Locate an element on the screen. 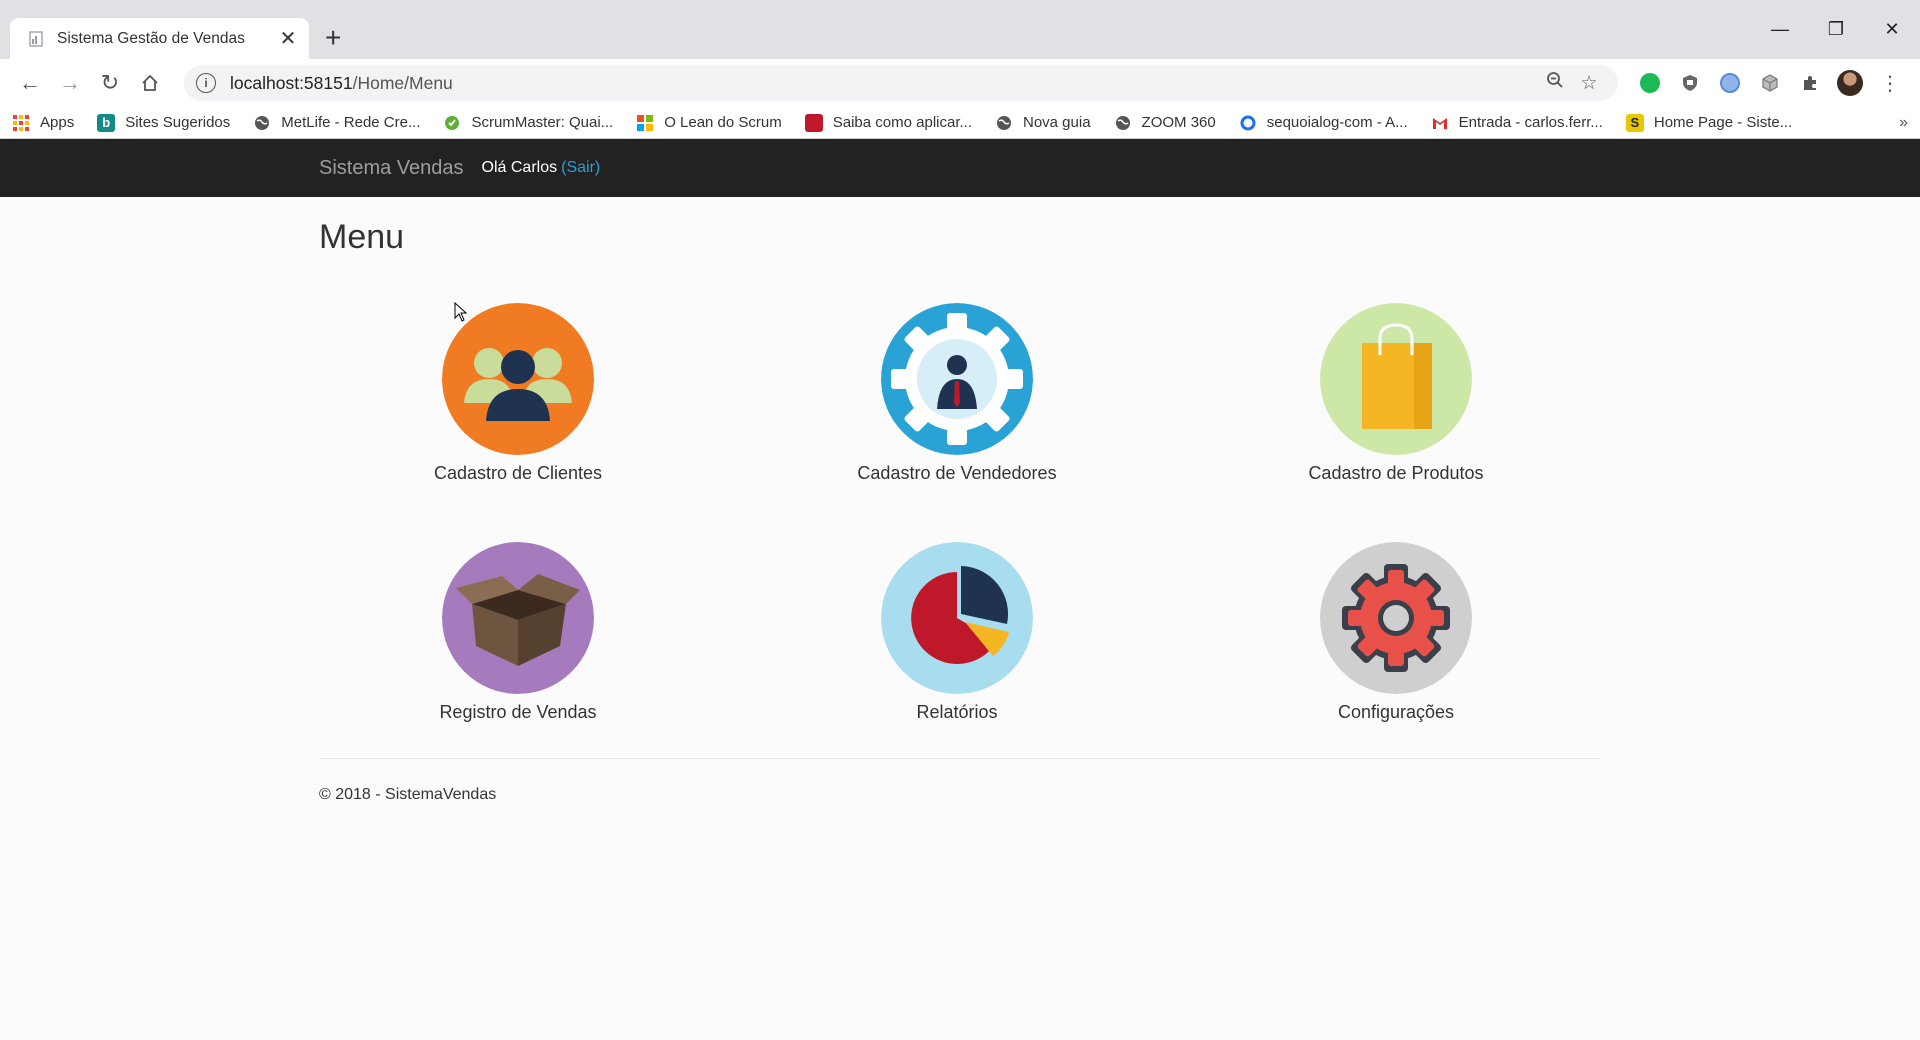  menu-tile: Registro de Vendas is located at coordinates (518, 632).